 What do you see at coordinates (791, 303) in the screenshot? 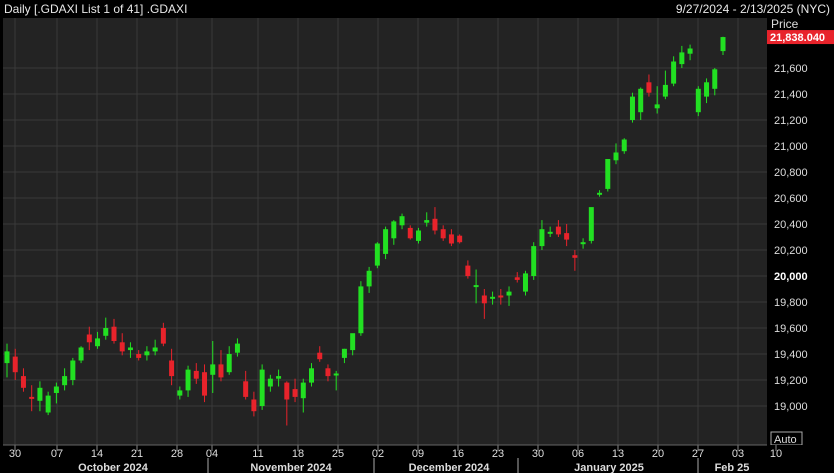
I see `price-tick-label: 19,800` at bounding box center [791, 303].